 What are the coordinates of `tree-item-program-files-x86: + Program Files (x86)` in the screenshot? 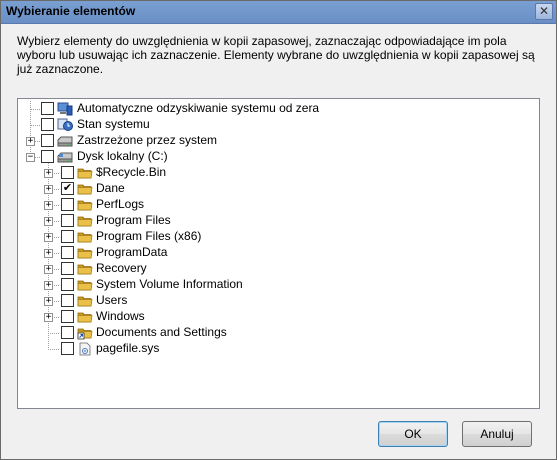 It's located at (278, 237).